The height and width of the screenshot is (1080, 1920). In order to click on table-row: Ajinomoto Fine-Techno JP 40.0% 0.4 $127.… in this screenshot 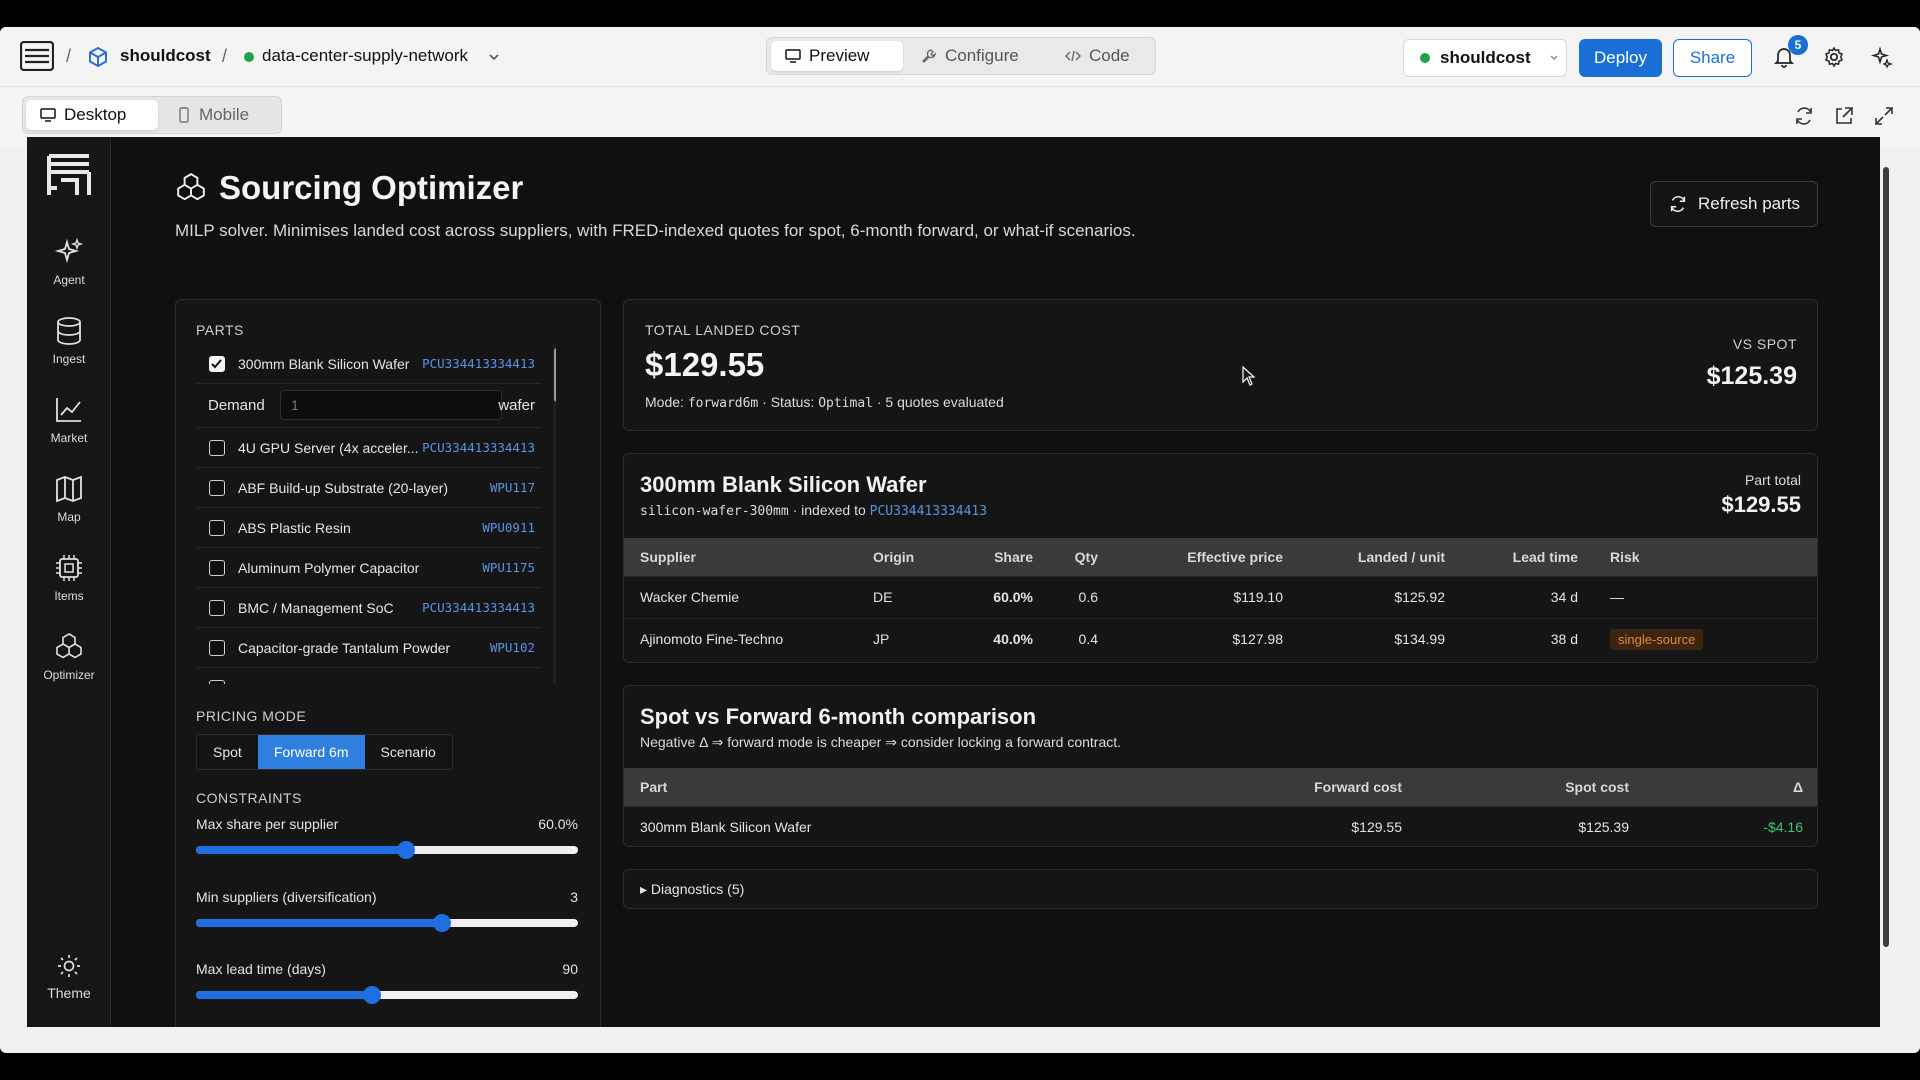, I will do `click(1220, 638)`.